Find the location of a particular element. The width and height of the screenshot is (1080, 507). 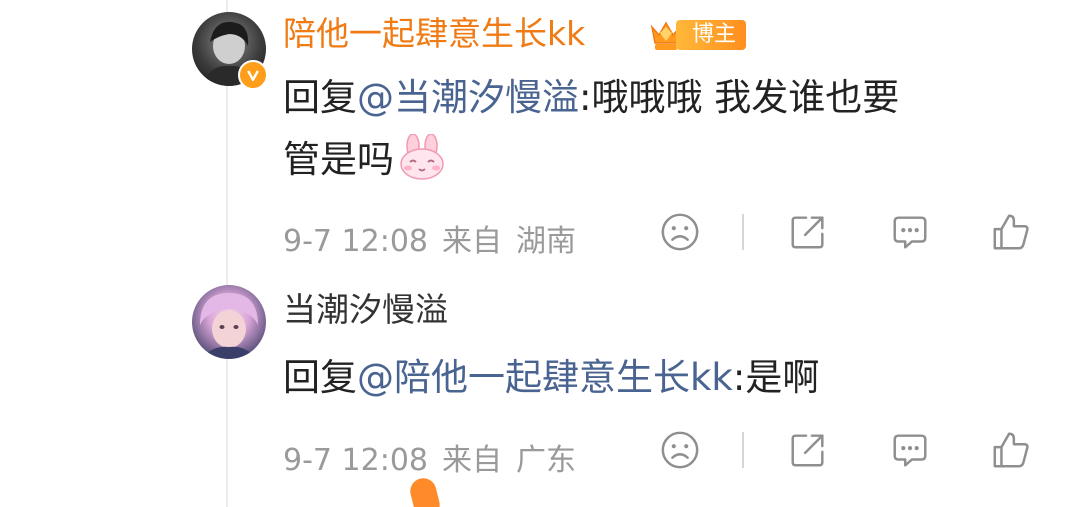

verified-badge is located at coordinates (253, 75).